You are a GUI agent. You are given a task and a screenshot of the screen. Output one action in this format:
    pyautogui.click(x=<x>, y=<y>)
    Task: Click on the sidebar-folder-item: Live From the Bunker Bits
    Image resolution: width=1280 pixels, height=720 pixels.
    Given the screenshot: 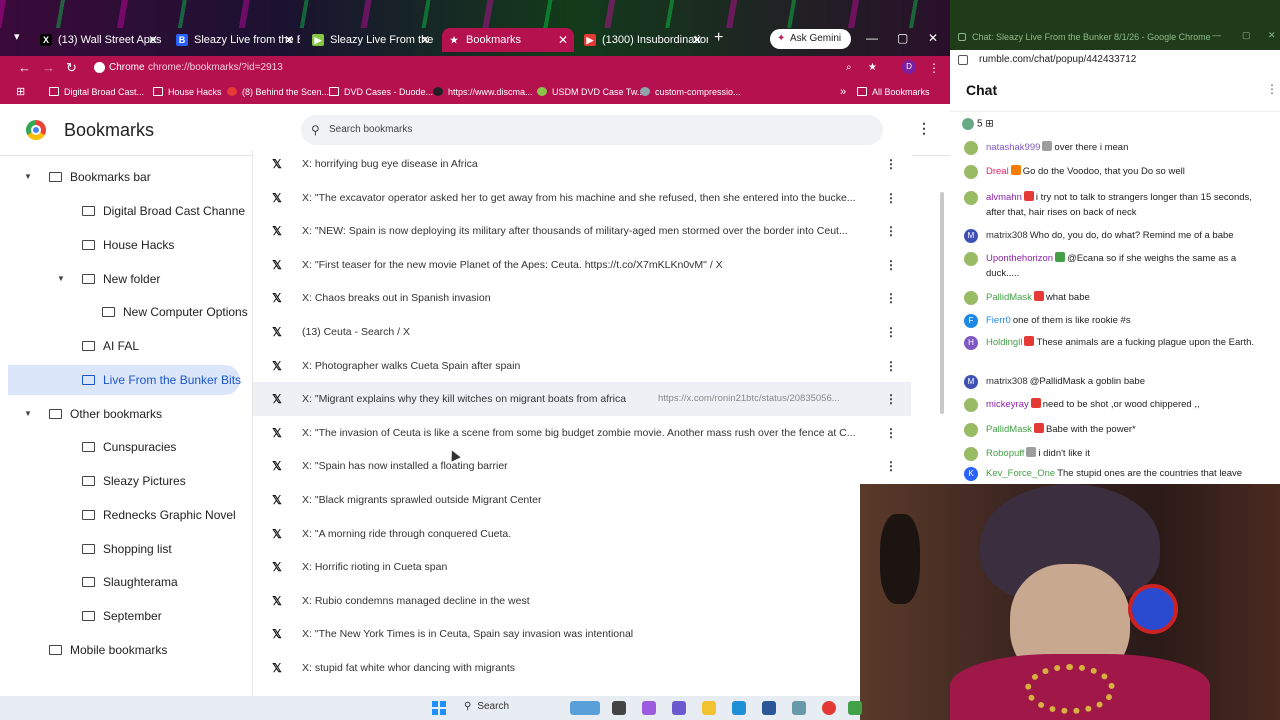 What is the action you would take?
    pyautogui.click(x=124, y=380)
    